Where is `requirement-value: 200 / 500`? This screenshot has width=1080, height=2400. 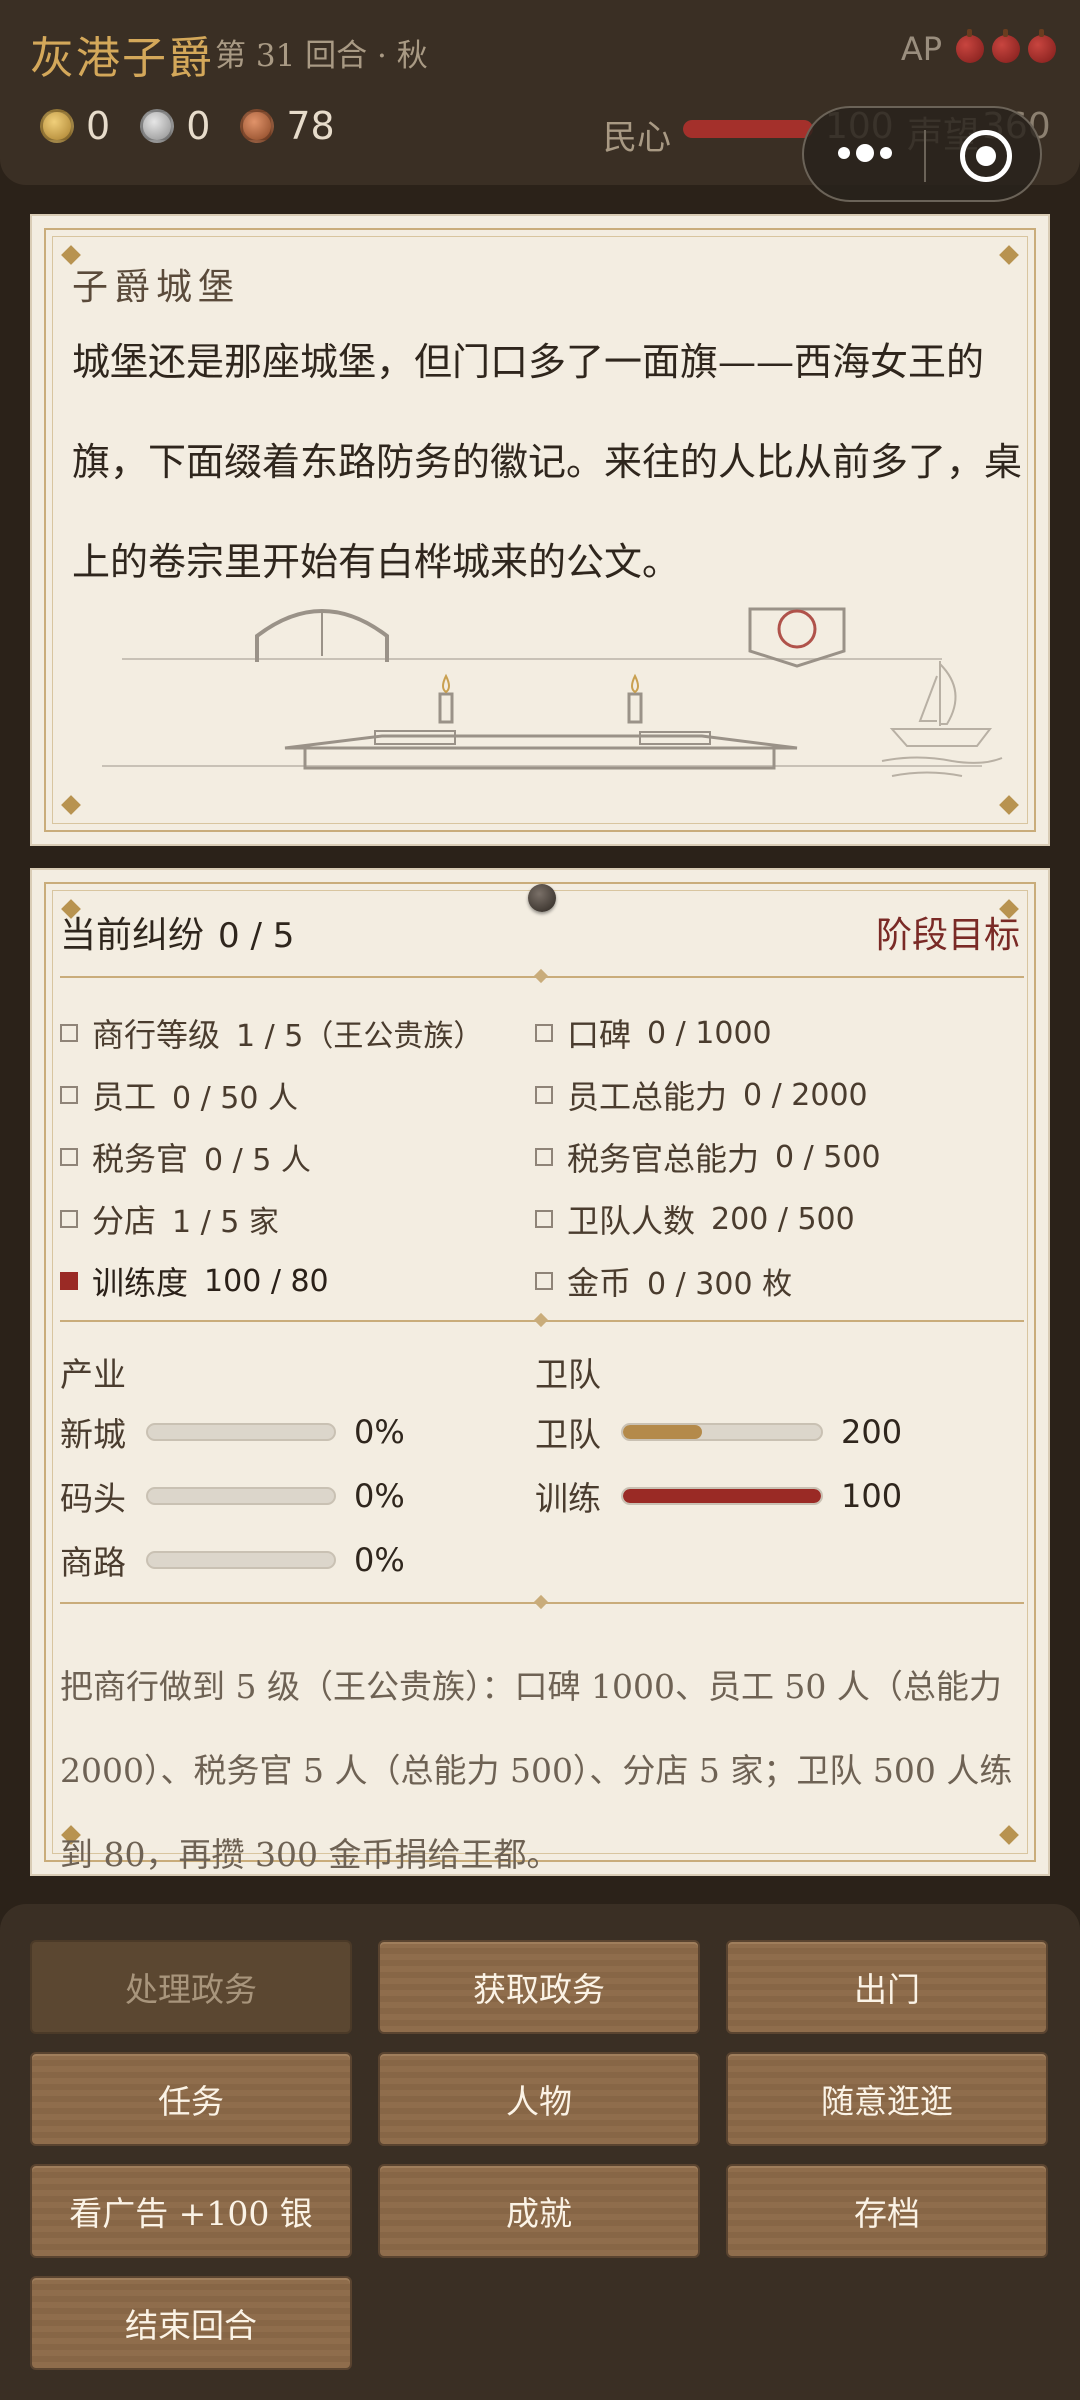
requirement-value: 200 / 500 is located at coordinates (783, 1219).